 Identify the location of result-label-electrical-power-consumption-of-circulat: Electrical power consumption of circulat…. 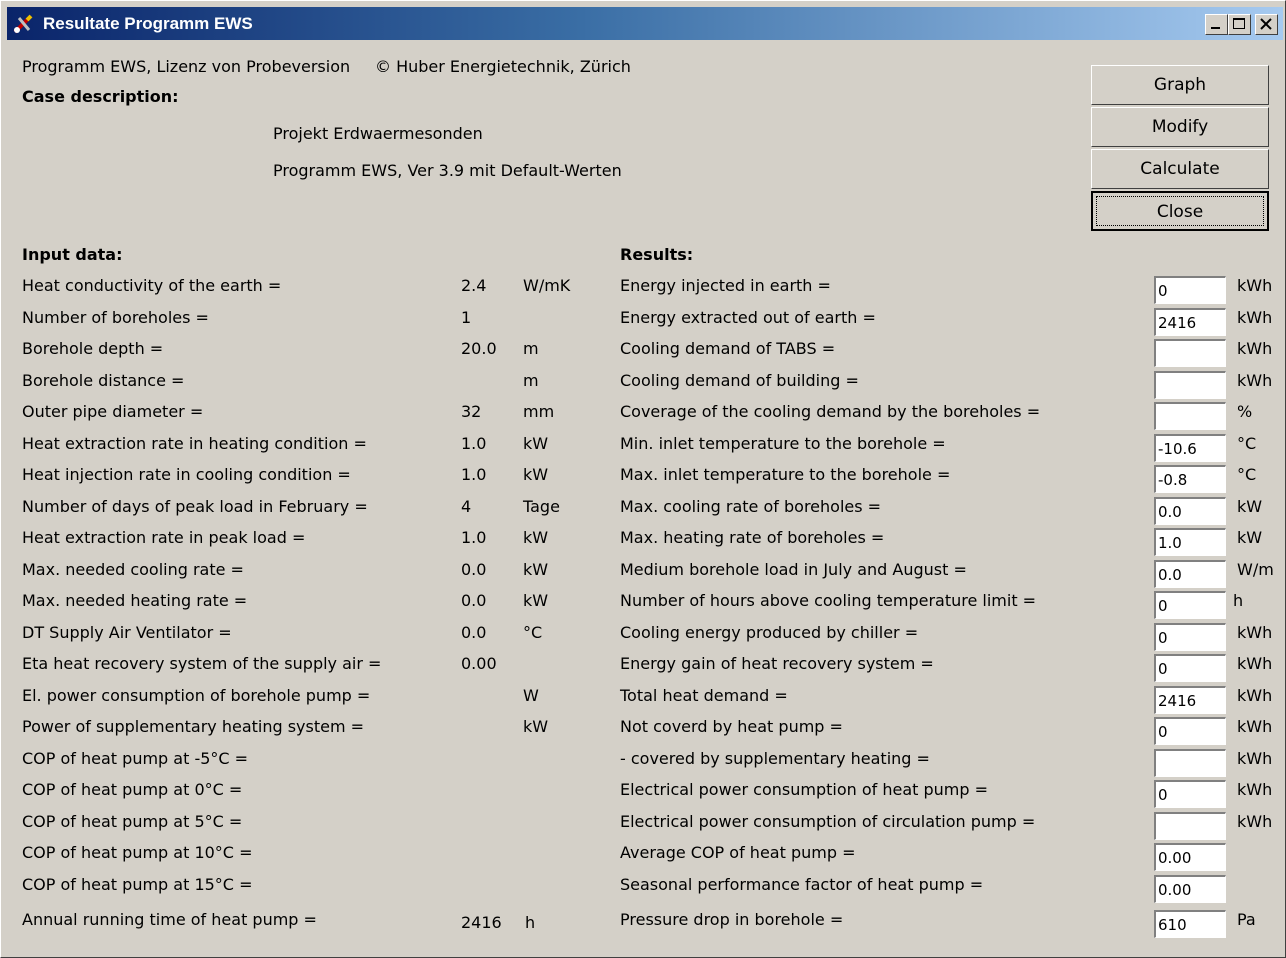
(828, 821).